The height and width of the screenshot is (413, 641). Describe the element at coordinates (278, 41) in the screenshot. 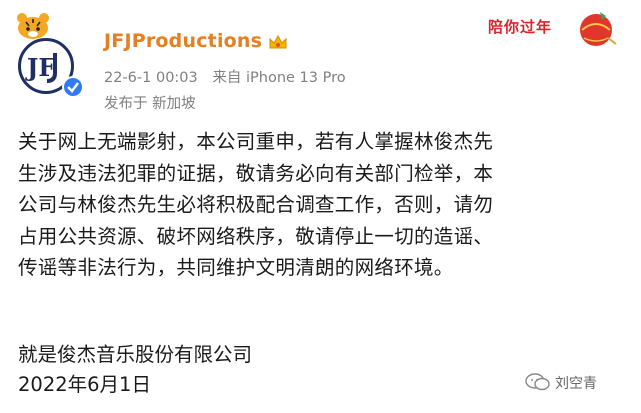

I see `crown-icon` at that location.